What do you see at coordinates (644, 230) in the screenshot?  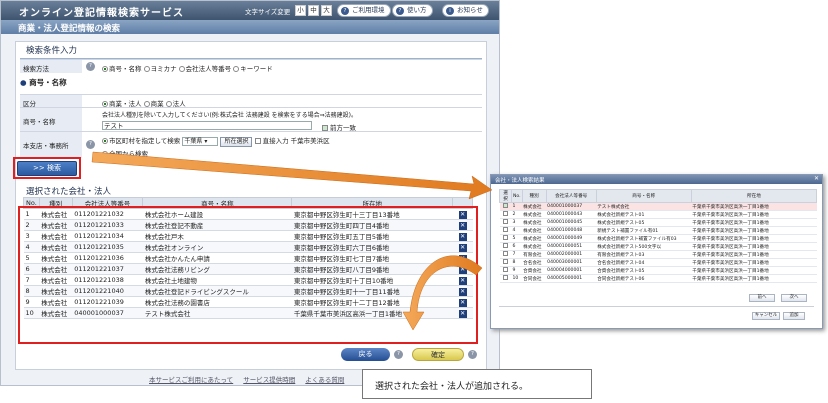 I see `dcell-name: 新規テスト補置ファイル有01` at bounding box center [644, 230].